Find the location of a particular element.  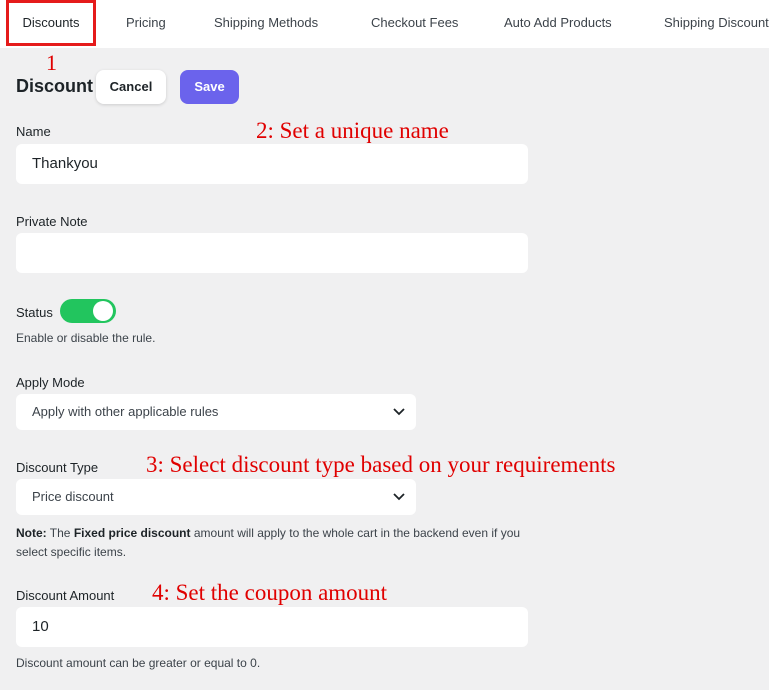

tab-pricing: Pricing is located at coordinates (146, 24).